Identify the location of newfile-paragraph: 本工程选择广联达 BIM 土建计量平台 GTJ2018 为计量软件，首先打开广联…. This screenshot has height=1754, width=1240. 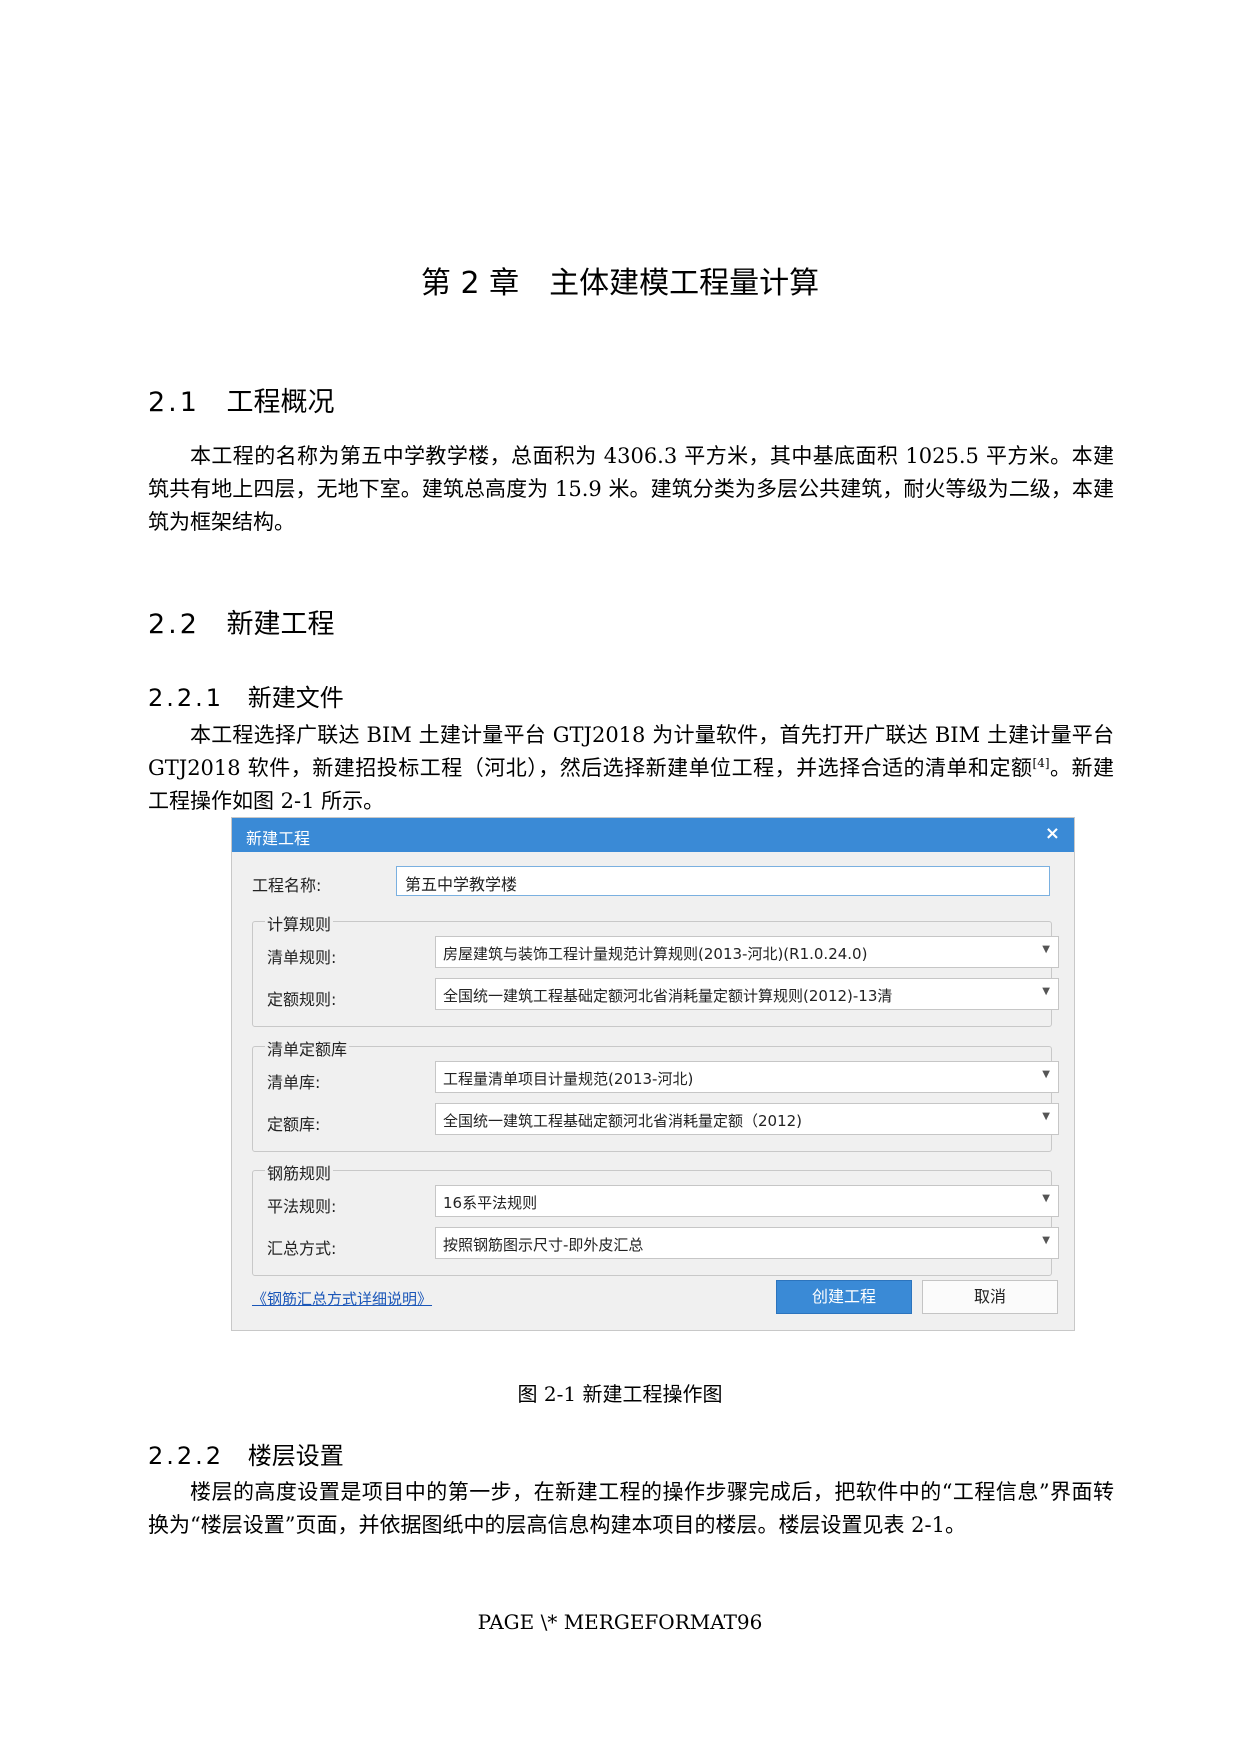
(631, 768).